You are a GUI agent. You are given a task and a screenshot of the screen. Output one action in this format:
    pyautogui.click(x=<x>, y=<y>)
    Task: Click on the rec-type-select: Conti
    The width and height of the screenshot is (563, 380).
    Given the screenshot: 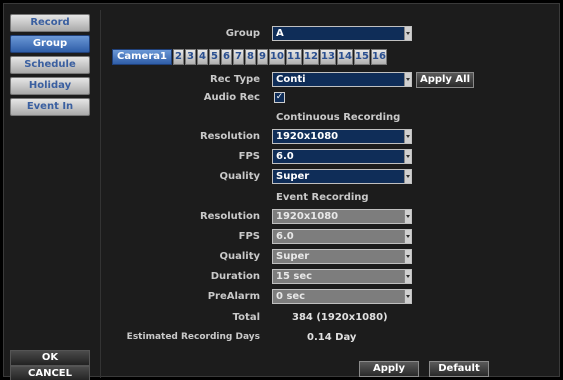 What is the action you would take?
    pyautogui.click(x=342, y=79)
    